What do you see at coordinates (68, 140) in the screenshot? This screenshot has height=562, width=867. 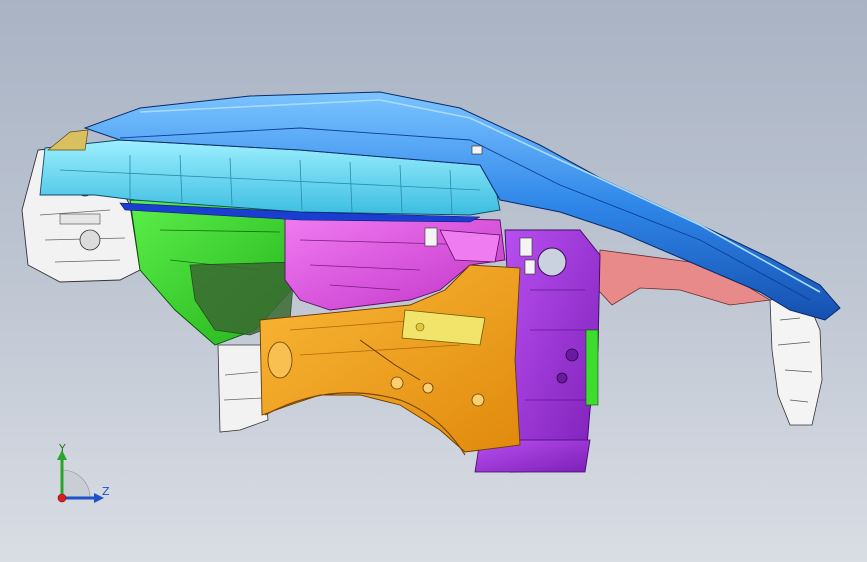 I see `front-tip-part` at bounding box center [68, 140].